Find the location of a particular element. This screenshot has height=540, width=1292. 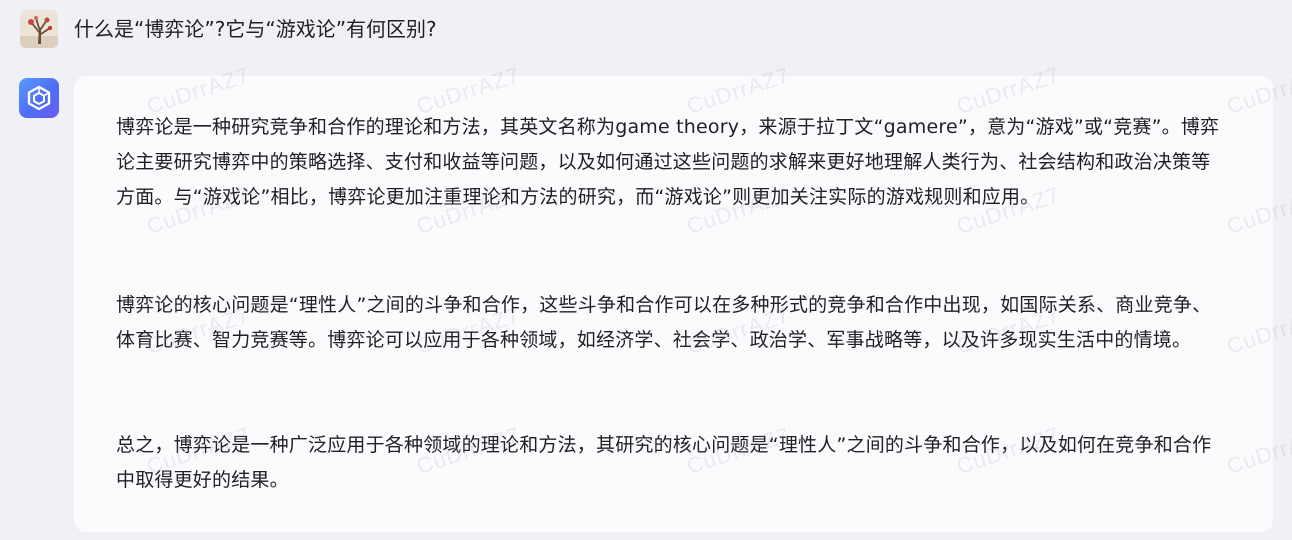

bot-cube-icon is located at coordinates (39, 98).